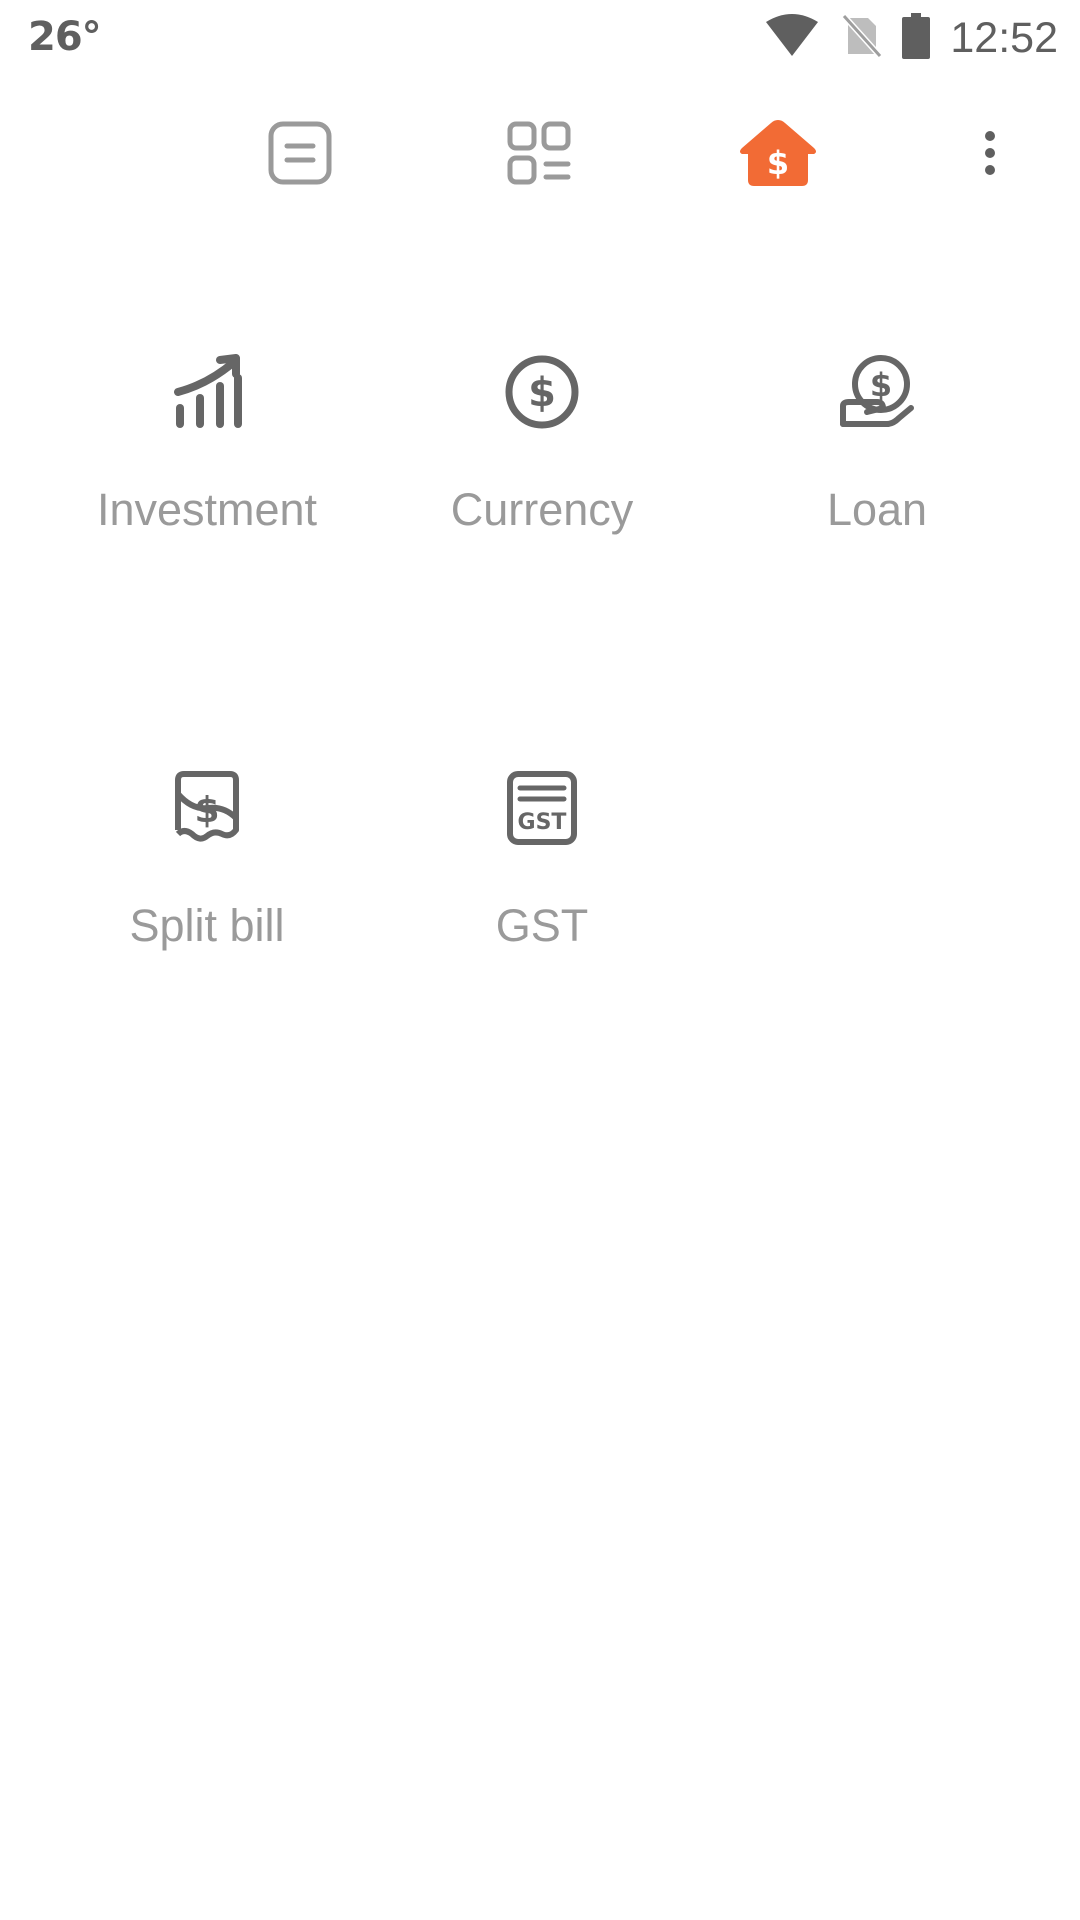 This screenshot has width=1080, height=1920. What do you see at coordinates (65, 37) in the screenshot?
I see `status-temperature: 26°` at bounding box center [65, 37].